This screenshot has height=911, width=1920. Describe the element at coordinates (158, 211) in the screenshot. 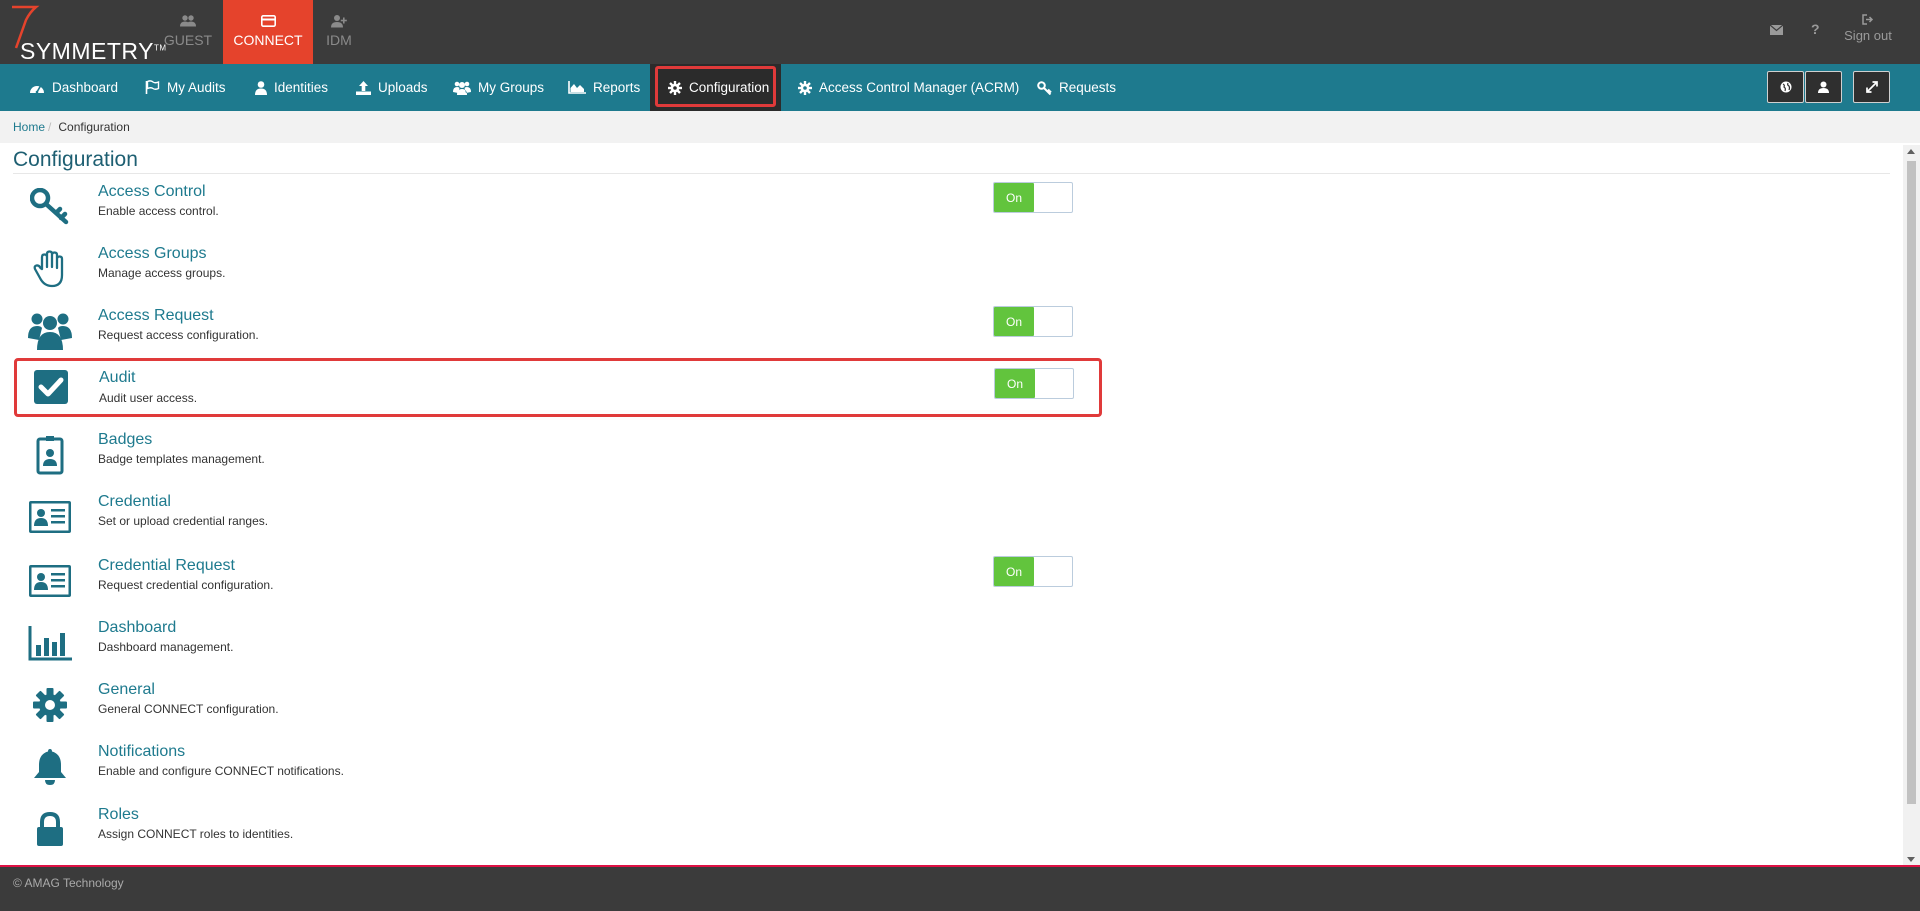

I see `config-item-description: Enable access control.` at that location.